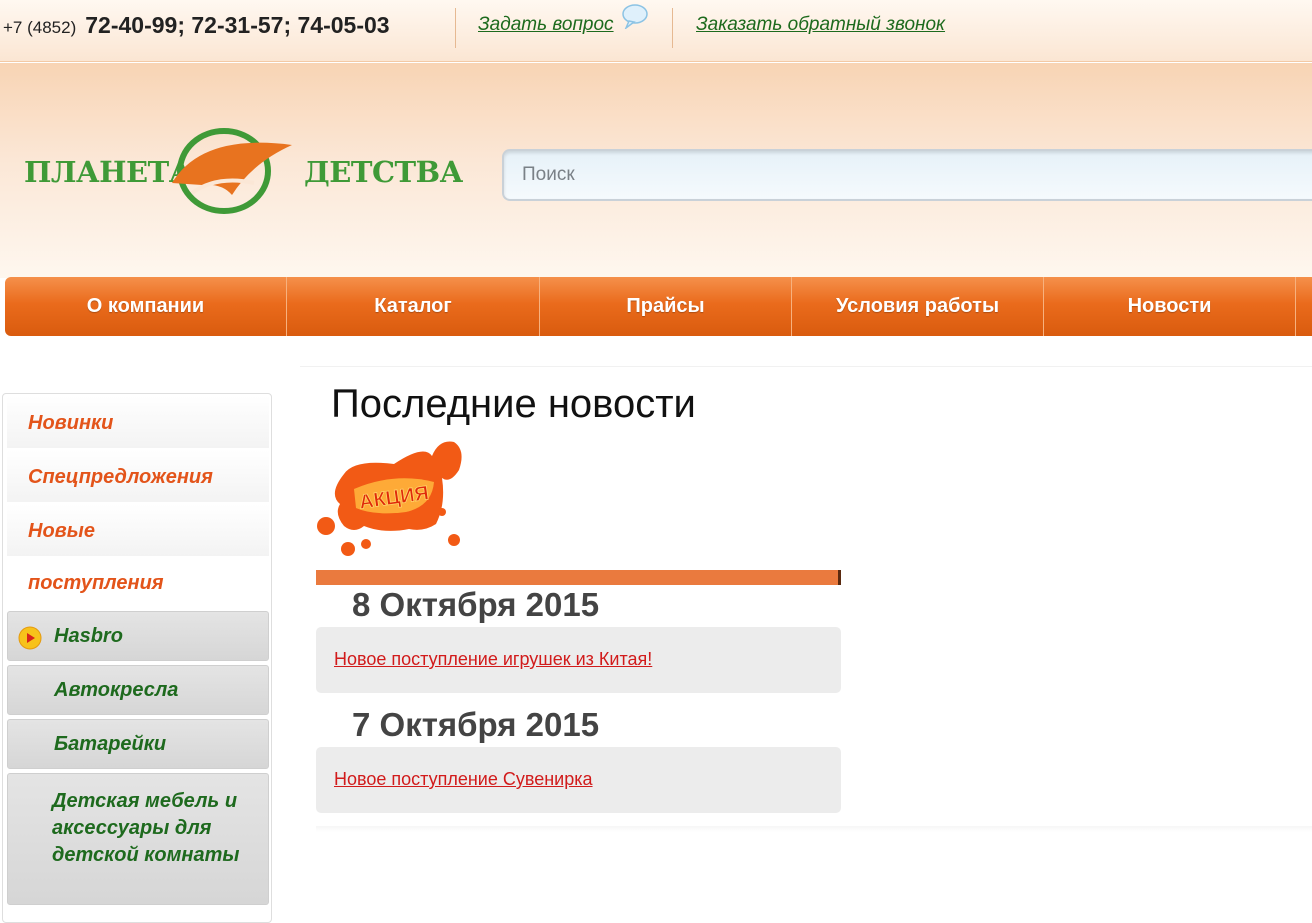 The image size is (1312, 923). Describe the element at coordinates (146, 306) in the screenshot. I see `nav-about: О компании` at that location.